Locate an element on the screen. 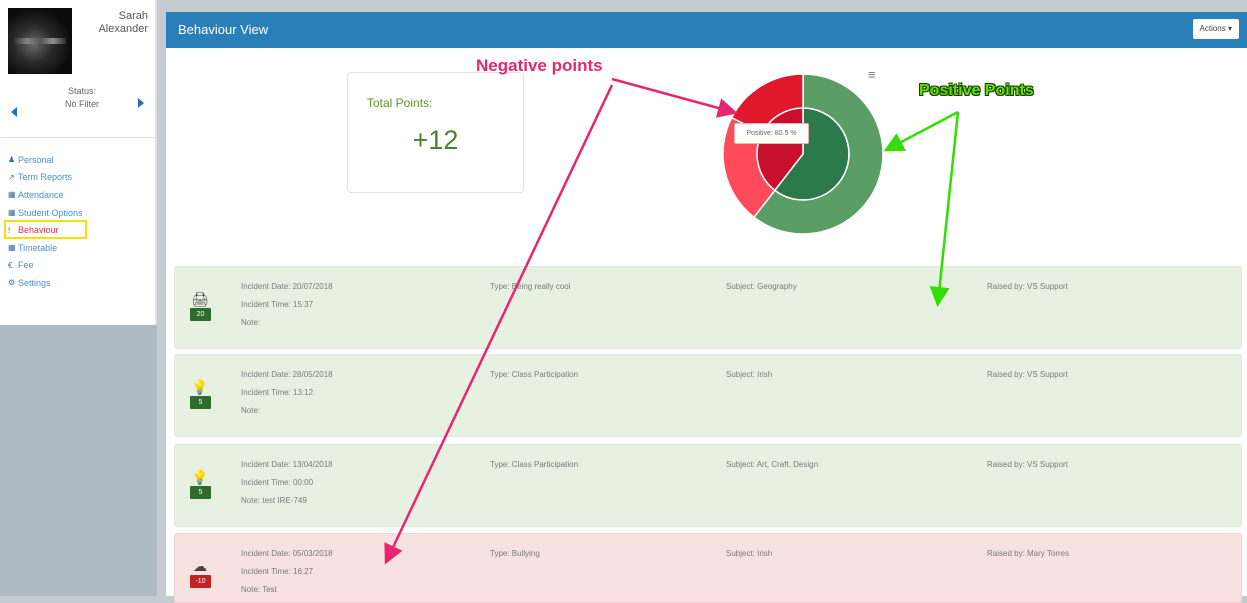  sidebar-item-attendance: ▦ Attendance is located at coordinates (45, 195).